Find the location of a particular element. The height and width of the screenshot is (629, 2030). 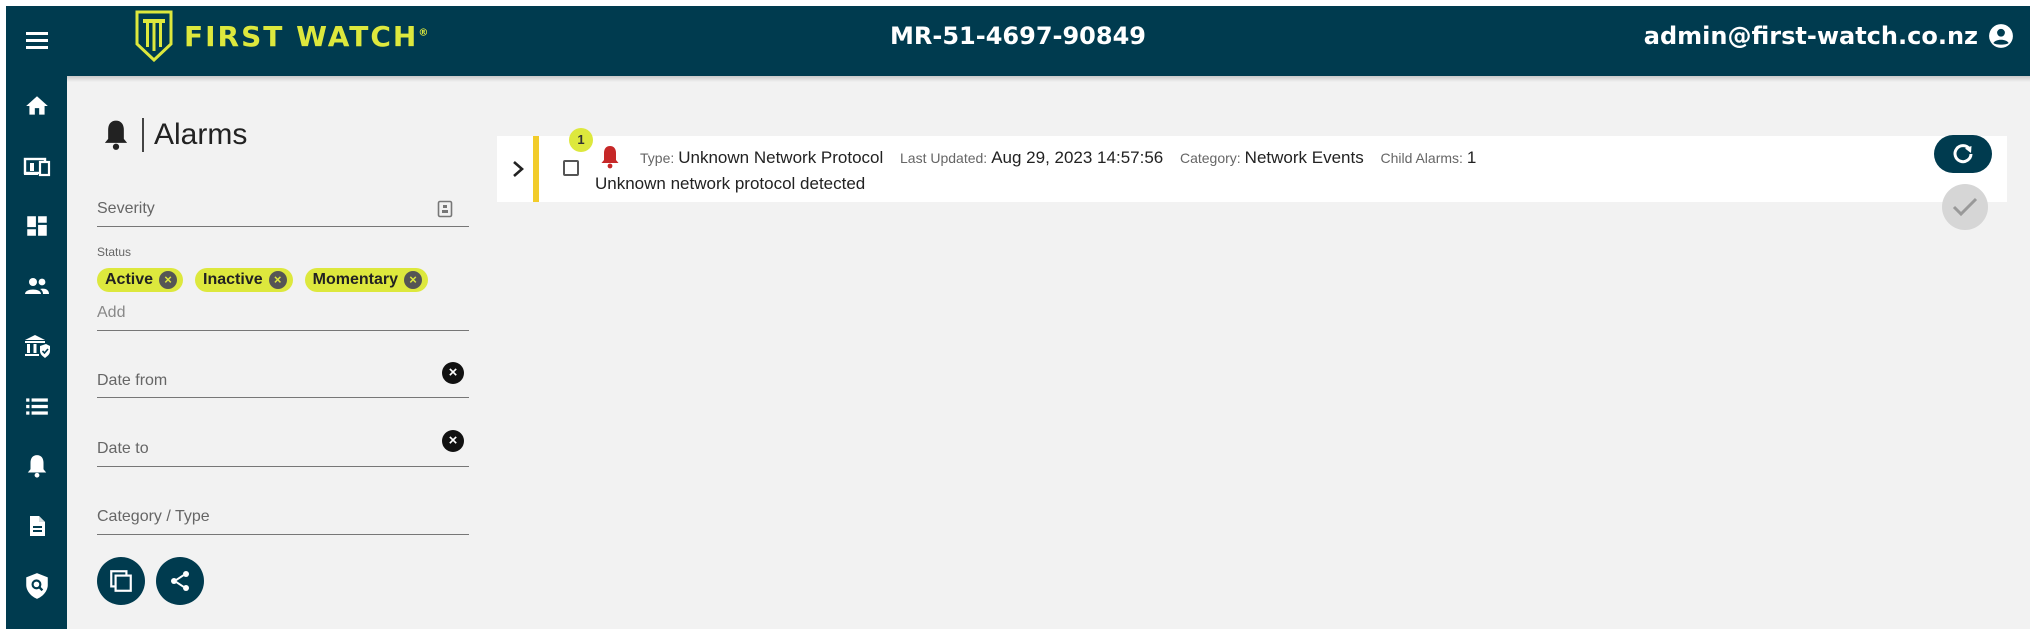

refresh-icon is located at coordinates (1963, 154).